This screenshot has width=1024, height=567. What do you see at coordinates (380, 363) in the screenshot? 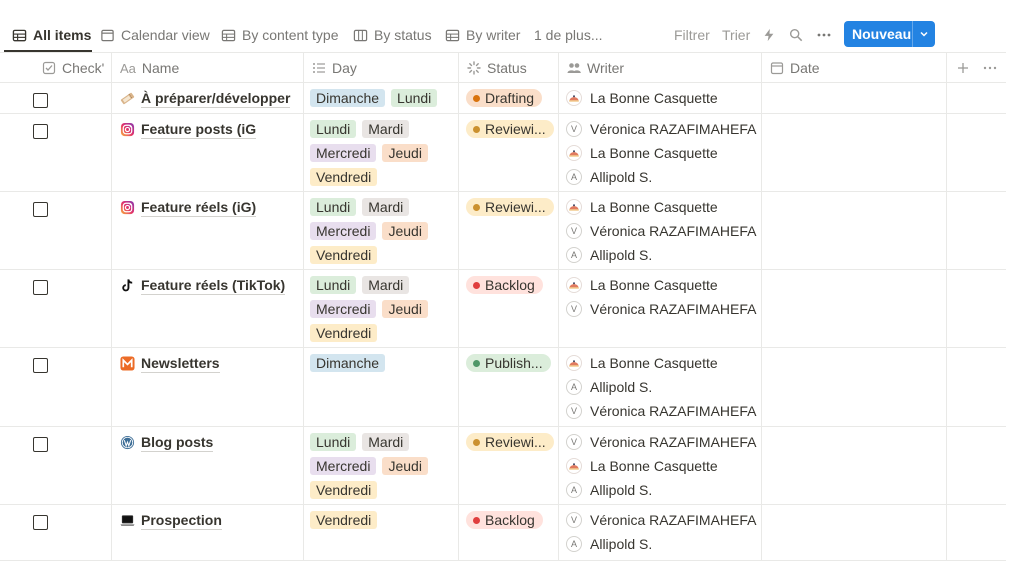
I see `day-tags: Dimanche` at bounding box center [380, 363].